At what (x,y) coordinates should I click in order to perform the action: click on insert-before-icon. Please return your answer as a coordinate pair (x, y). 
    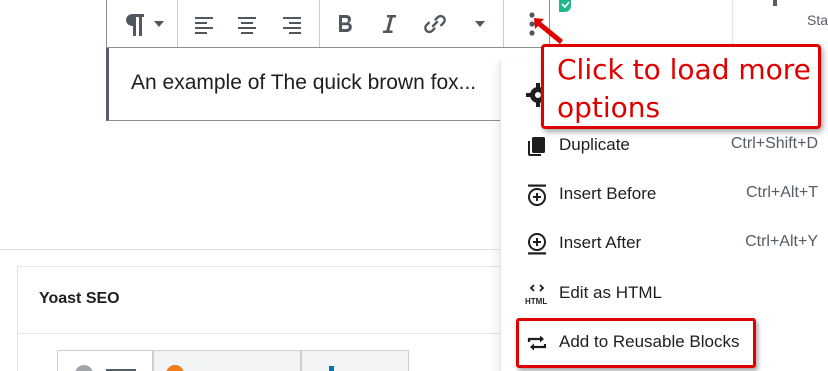
    Looking at the image, I should click on (537, 195).